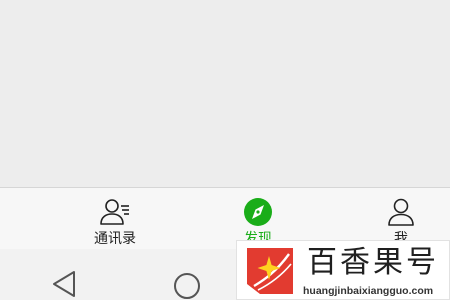 The image size is (450, 300). I want to click on watermark-badge: 百香果号 huangjinbaixiangguo.com, so click(343, 270).